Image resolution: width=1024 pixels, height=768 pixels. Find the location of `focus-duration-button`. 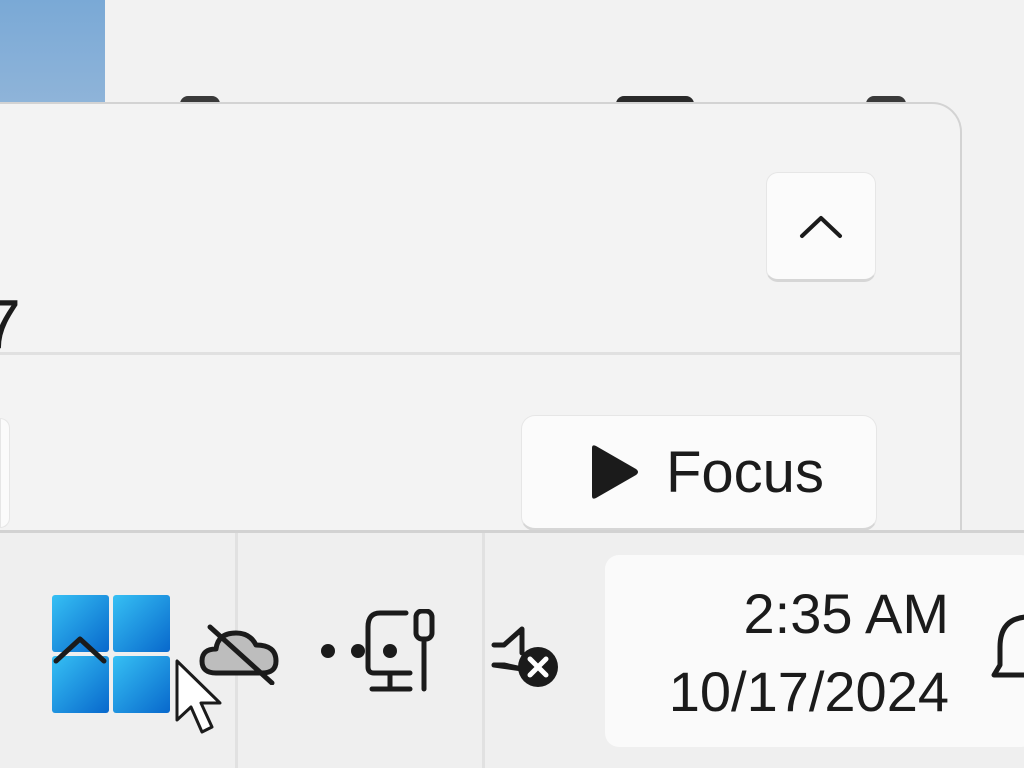

focus-duration-button is located at coordinates (5, 473).